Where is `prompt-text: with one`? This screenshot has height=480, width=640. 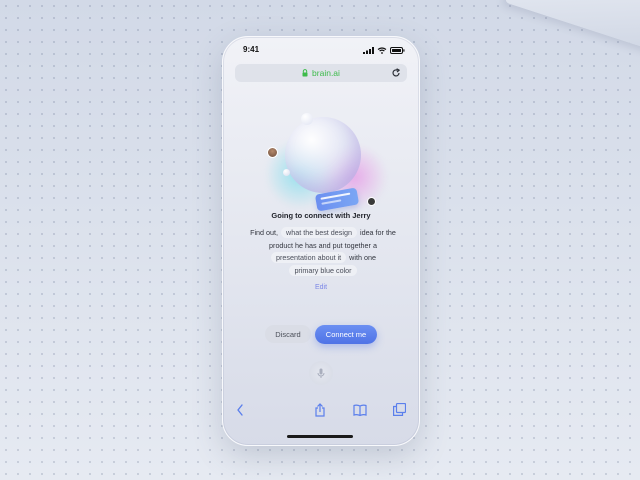 prompt-text: with one is located at coordinates (362, 257).